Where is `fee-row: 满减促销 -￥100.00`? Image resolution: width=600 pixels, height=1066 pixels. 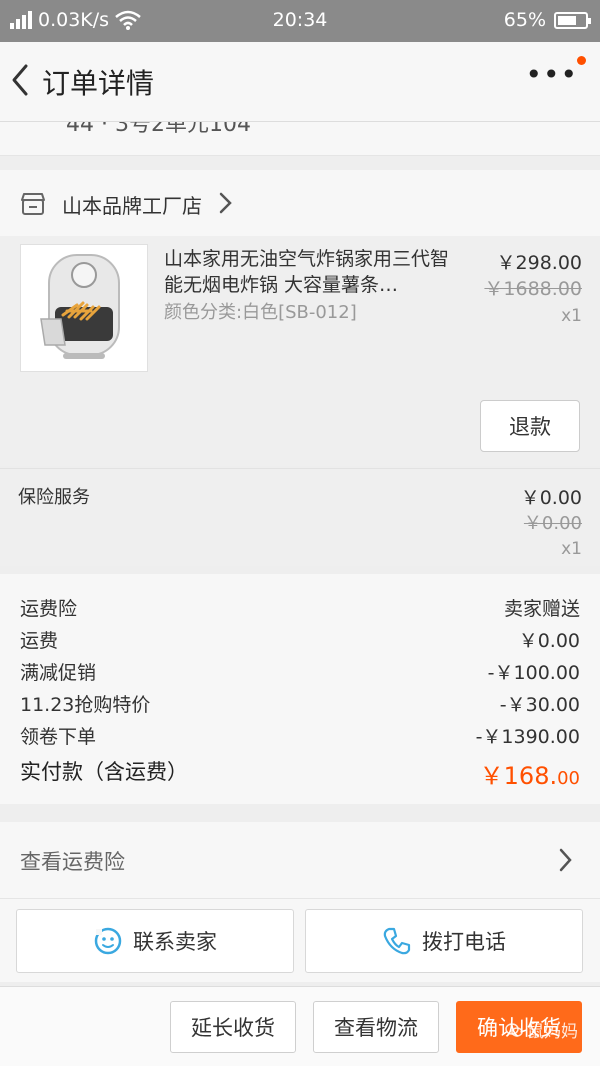 fee-row: 满减促销 -￥100.00 is located at coordinates (300, 674).